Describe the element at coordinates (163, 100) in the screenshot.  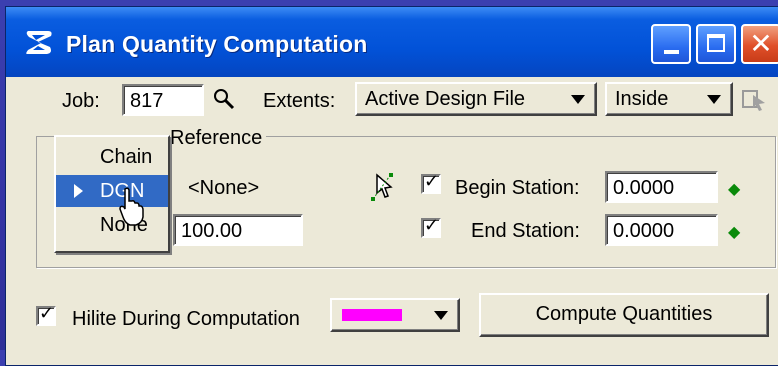
I see `job-input: 817` at that location.